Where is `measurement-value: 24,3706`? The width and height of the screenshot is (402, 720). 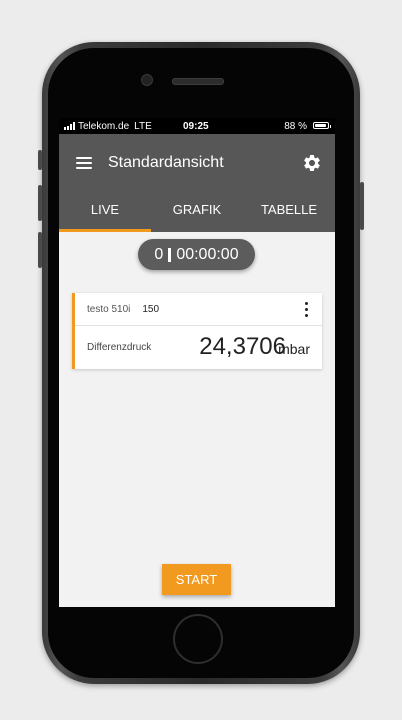 measurement-value: 24,3706 is located at coordinates (242, 346).